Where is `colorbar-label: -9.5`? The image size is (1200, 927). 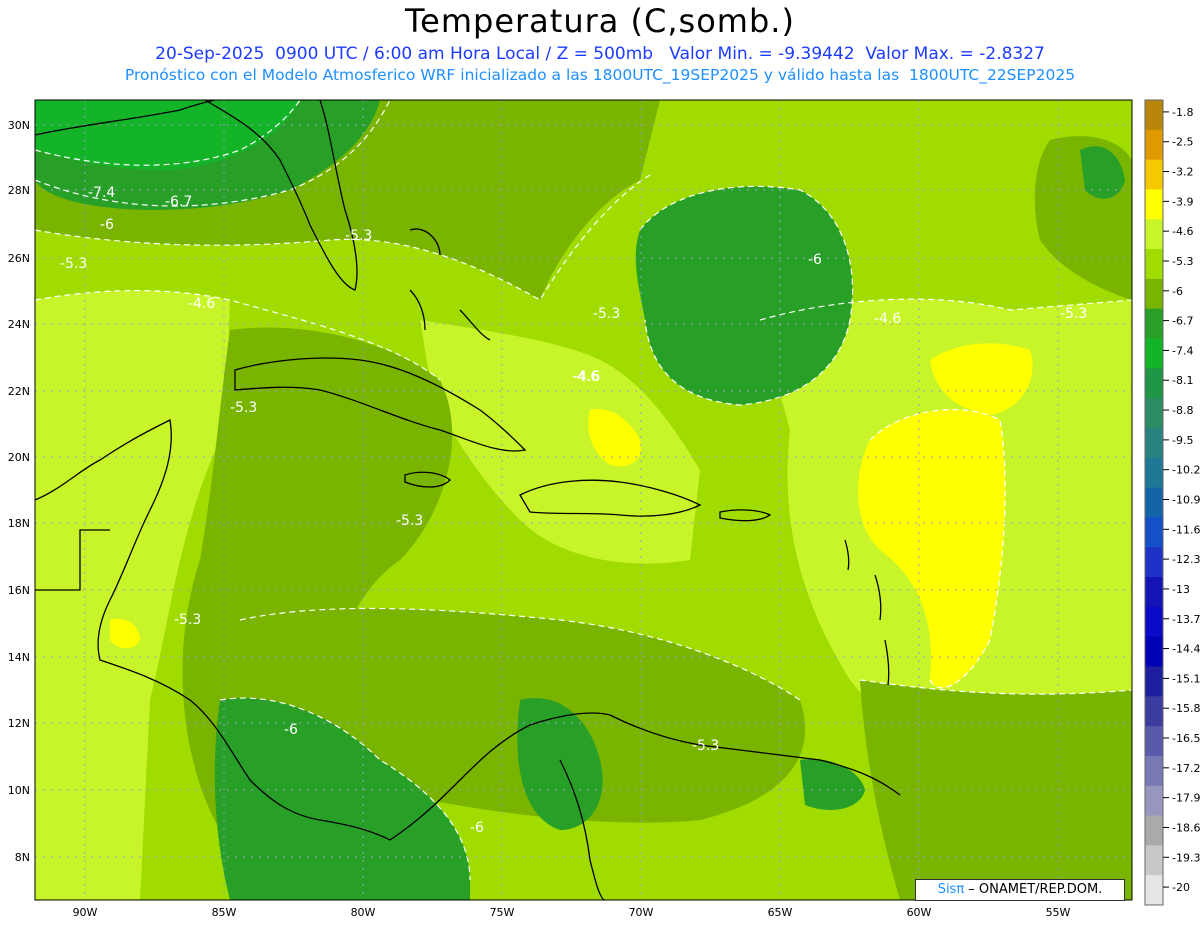
colorbar-label: -9.5 is located at coordinates (1182, 440).